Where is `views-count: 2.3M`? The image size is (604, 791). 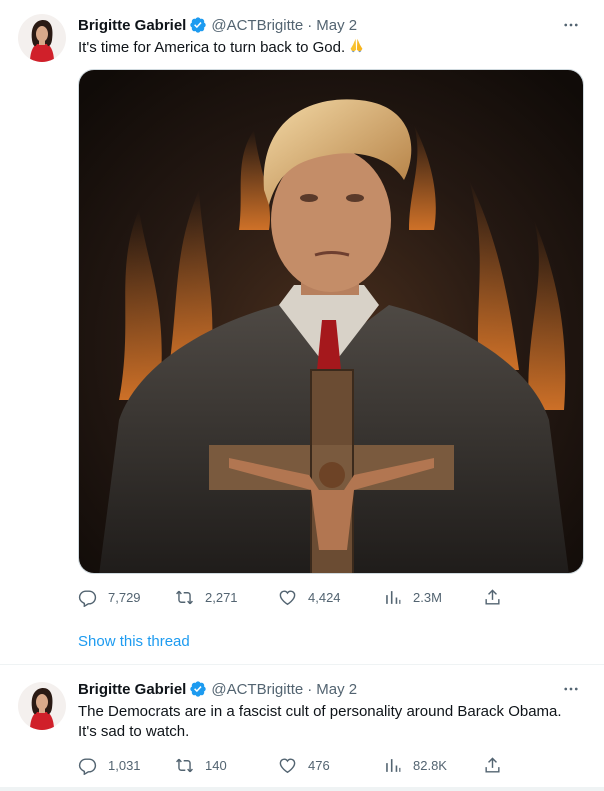 views-count: 2.3M is located at coordinates (427, 597).